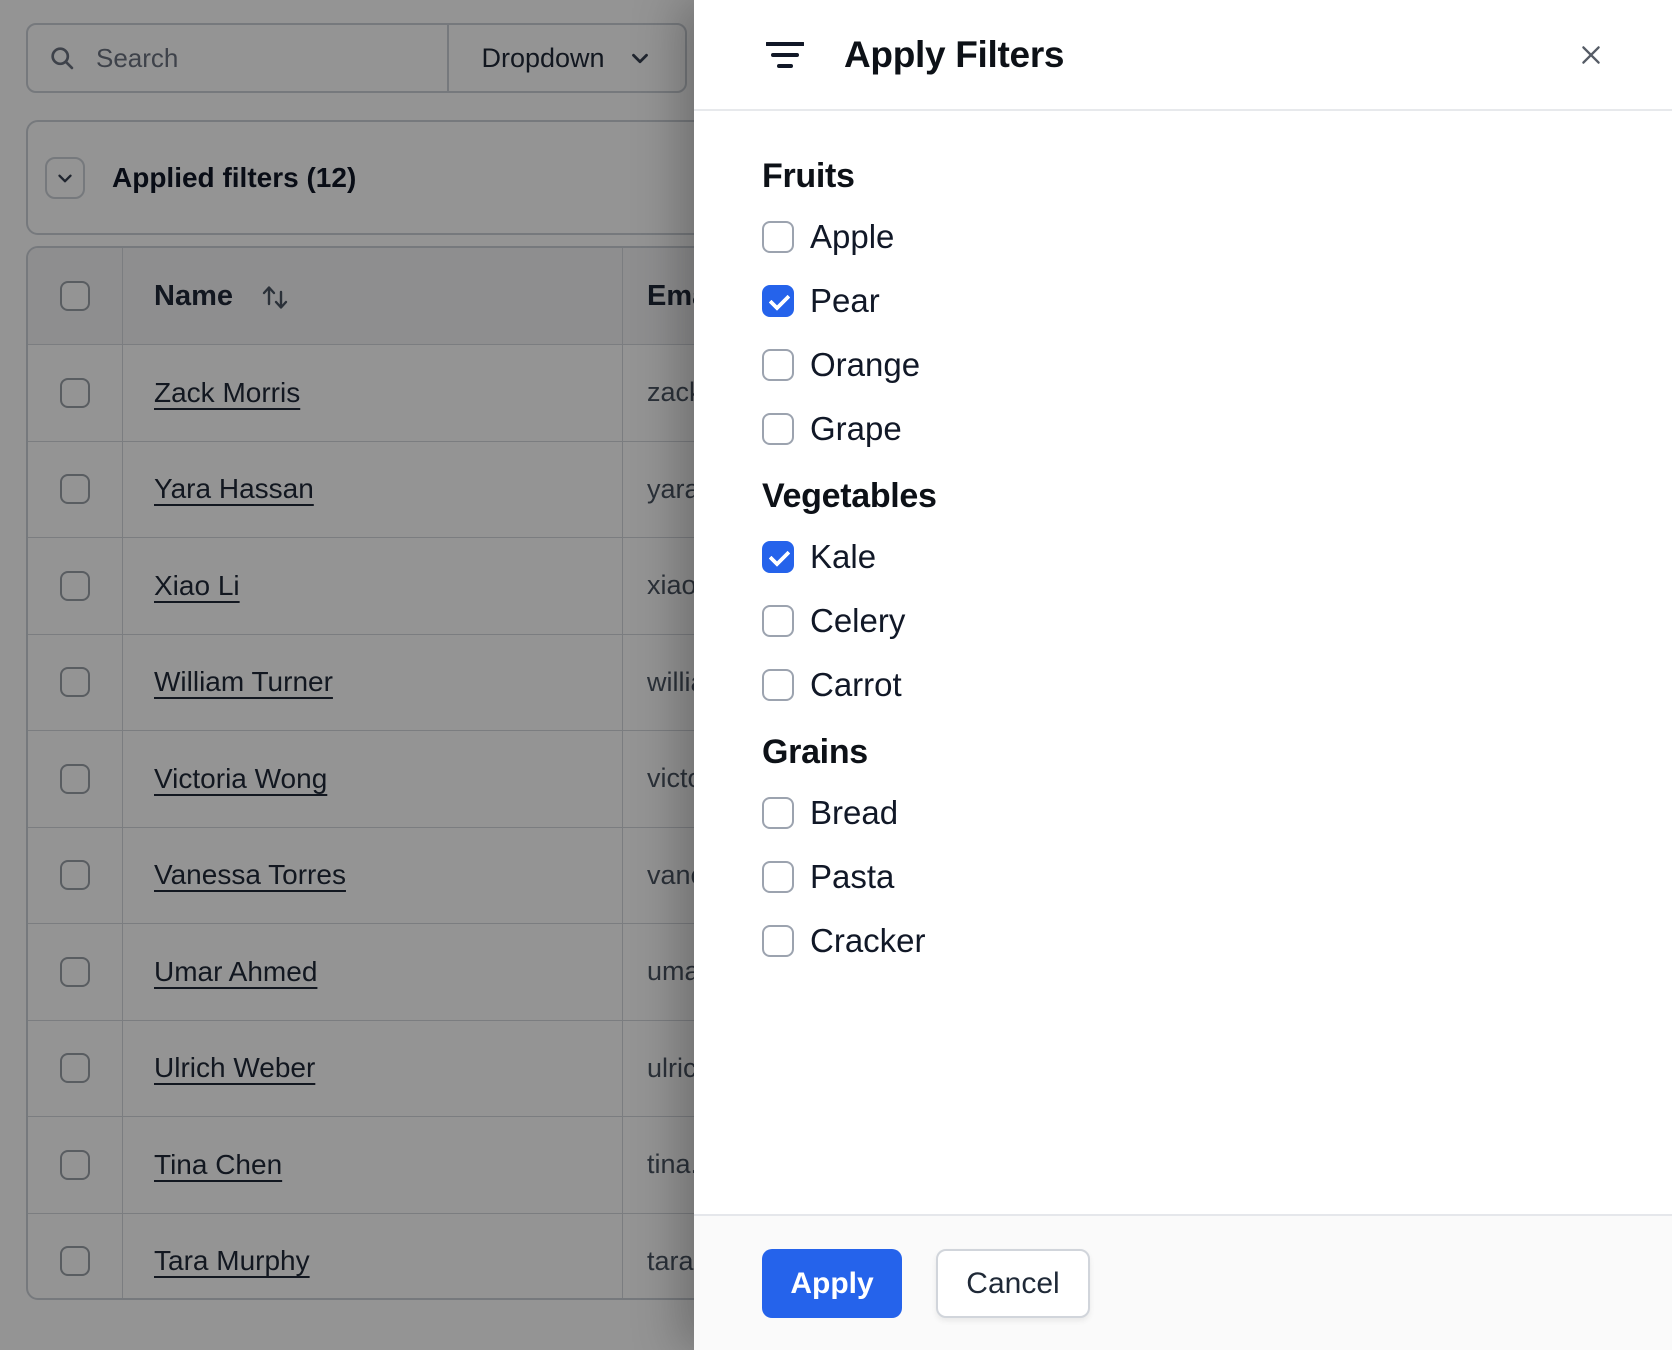 The width and height of the screenshot is (1672, 1350). What do you see at coordinates (856, 428) in the screenshot?
I see `option-label: Grape` at bounding box center [856, 428].